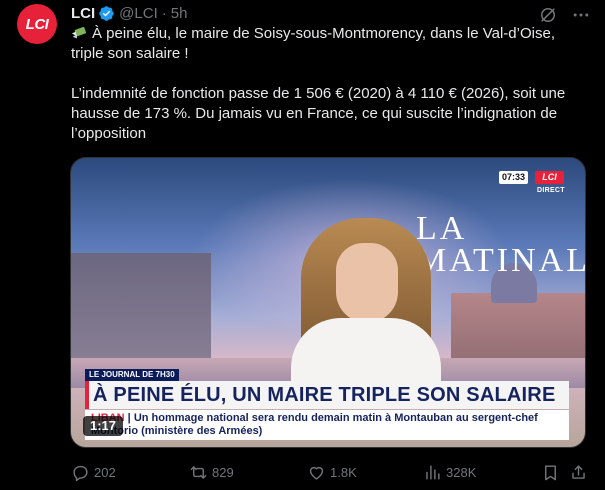 The image size is (605, 490). Describe the element at coordinates (367, 283) in the screenshot. I see `presenter-face` at that location.